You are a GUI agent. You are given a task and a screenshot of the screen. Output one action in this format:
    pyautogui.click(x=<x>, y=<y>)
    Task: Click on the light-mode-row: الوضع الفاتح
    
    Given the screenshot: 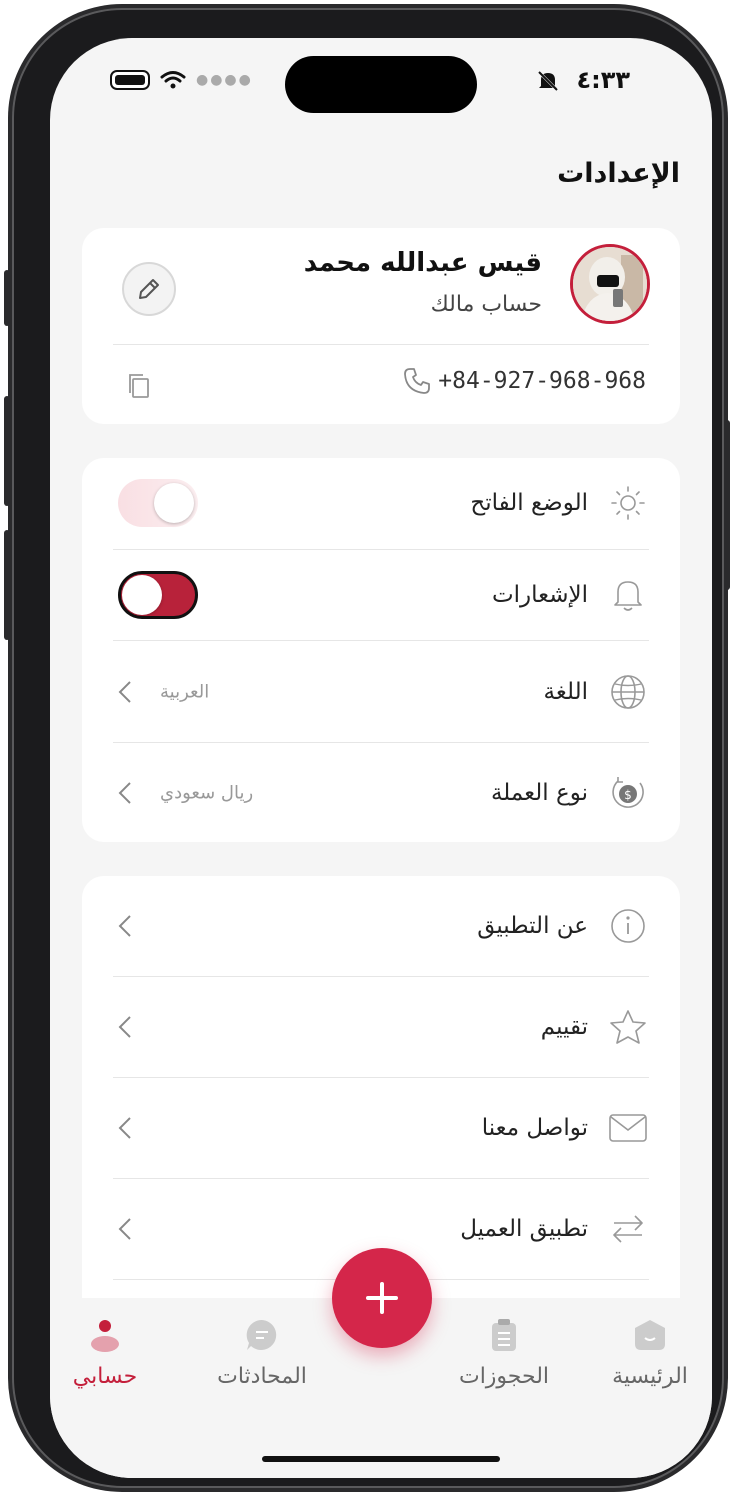 What is the action you would take?
    pyautogui.click(x=381, y=503)
    